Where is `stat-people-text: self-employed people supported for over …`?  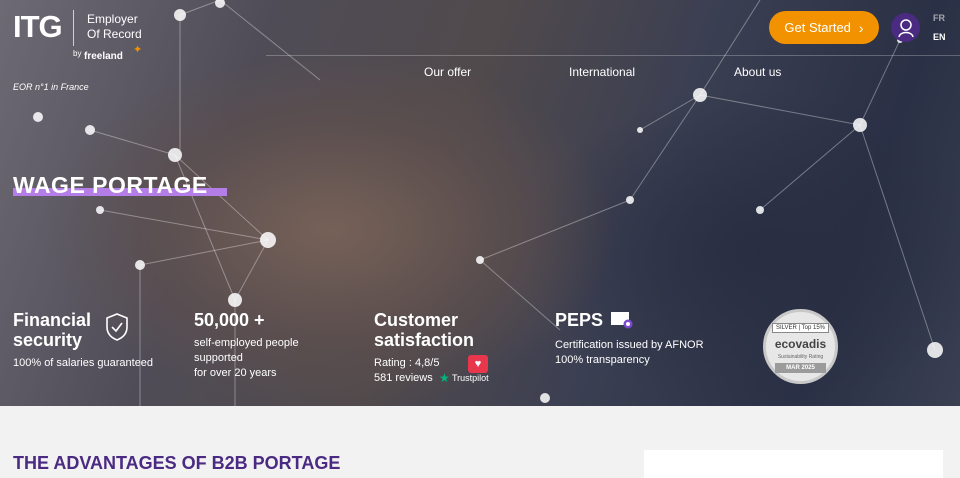 stat-people-text: self-employed people supported for over … is located at coordinates (246, 358).